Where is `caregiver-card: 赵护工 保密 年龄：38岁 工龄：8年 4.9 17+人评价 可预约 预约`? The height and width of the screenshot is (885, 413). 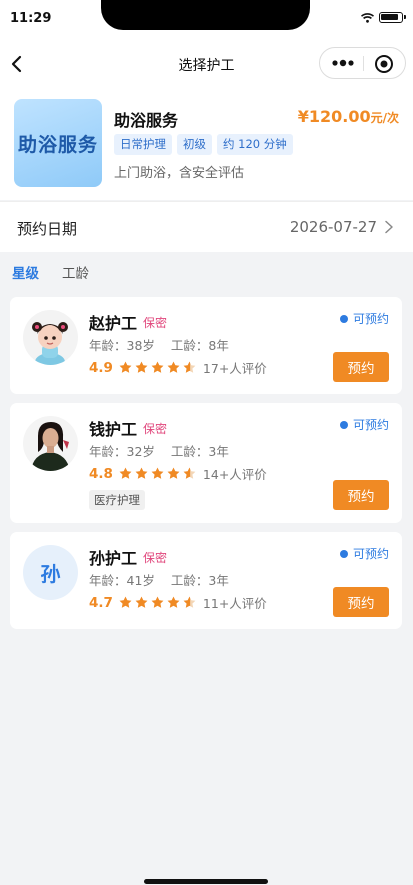
caregiver-card: 赵护工 保密 年龄：38岁 工龄：8年 4.9 17+人评价 可预约 预约 is located at coordinates (206, 345).